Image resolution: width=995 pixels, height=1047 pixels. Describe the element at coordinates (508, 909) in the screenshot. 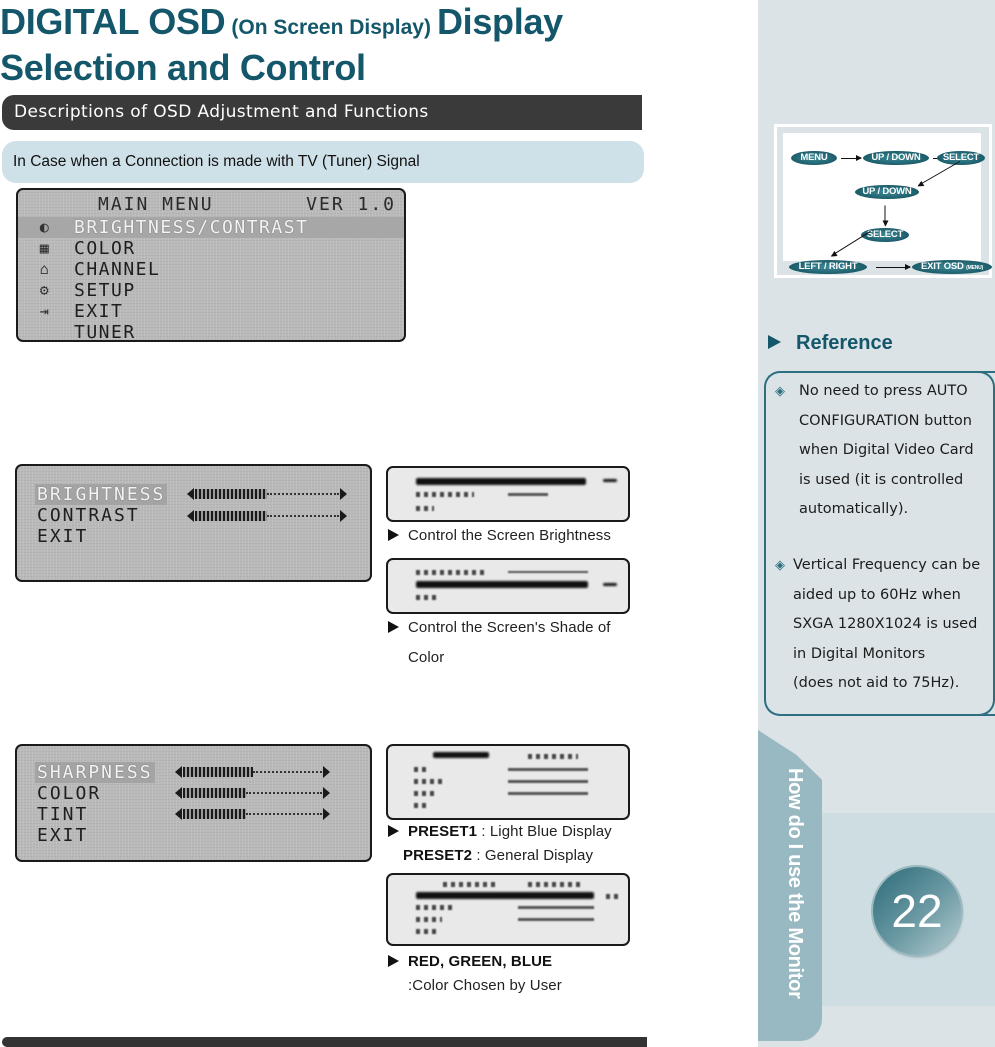

I see `rgb-thumbnail` at that location.